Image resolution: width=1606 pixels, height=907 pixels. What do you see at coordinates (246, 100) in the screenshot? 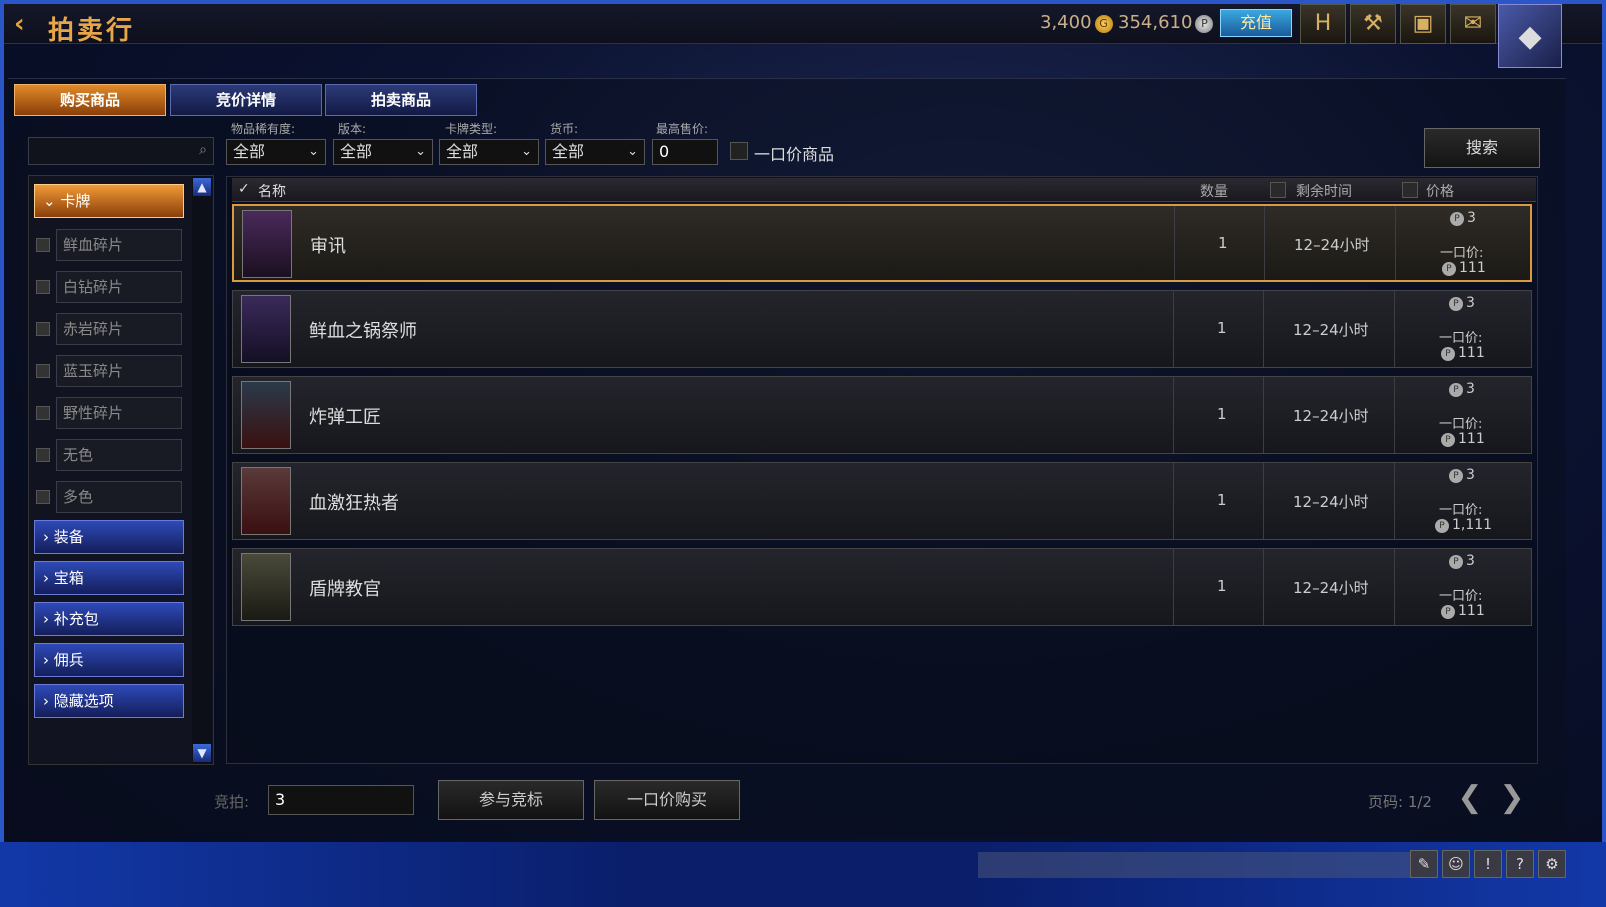
I see `tab-bids: 竞价详情` at bounding box center [246, 100].